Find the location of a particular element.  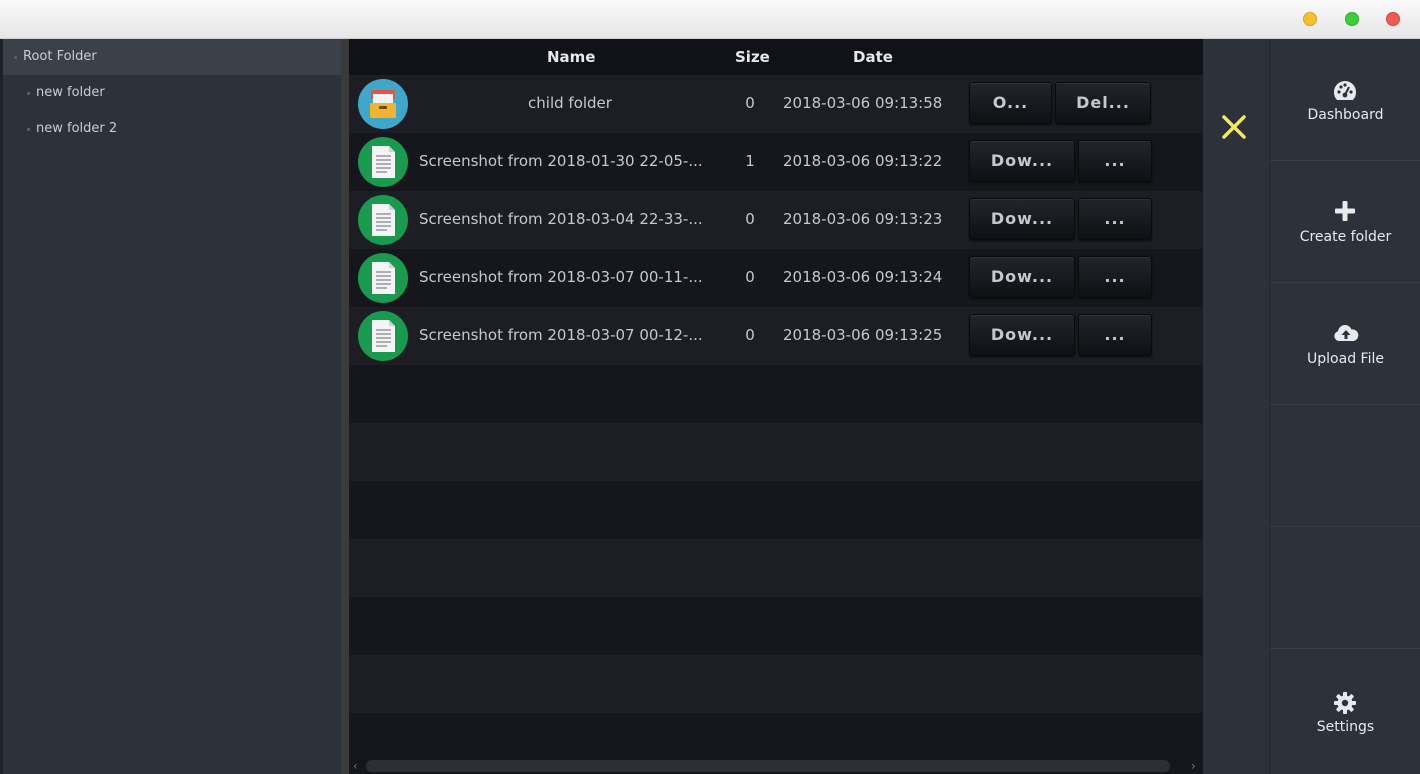

gear-icon is located at coordinates (1345, 703).